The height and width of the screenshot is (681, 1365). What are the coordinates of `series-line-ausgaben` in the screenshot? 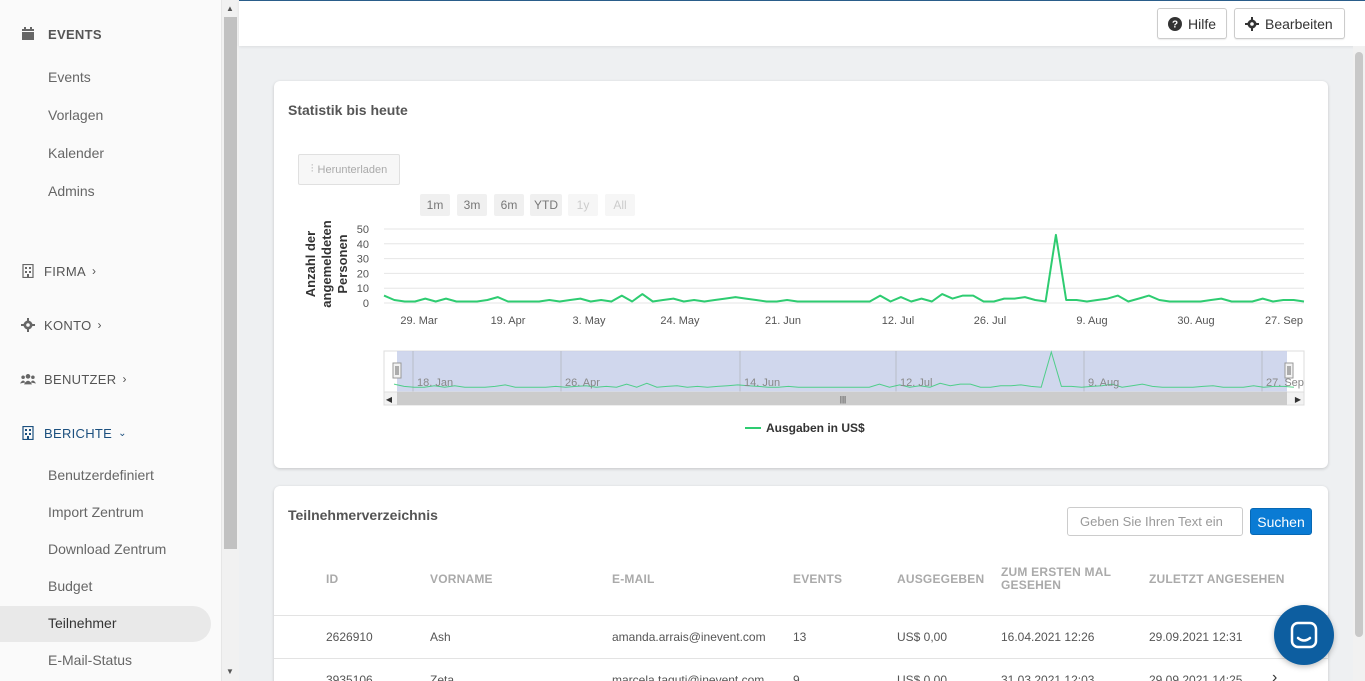 It's located at (844, 268).